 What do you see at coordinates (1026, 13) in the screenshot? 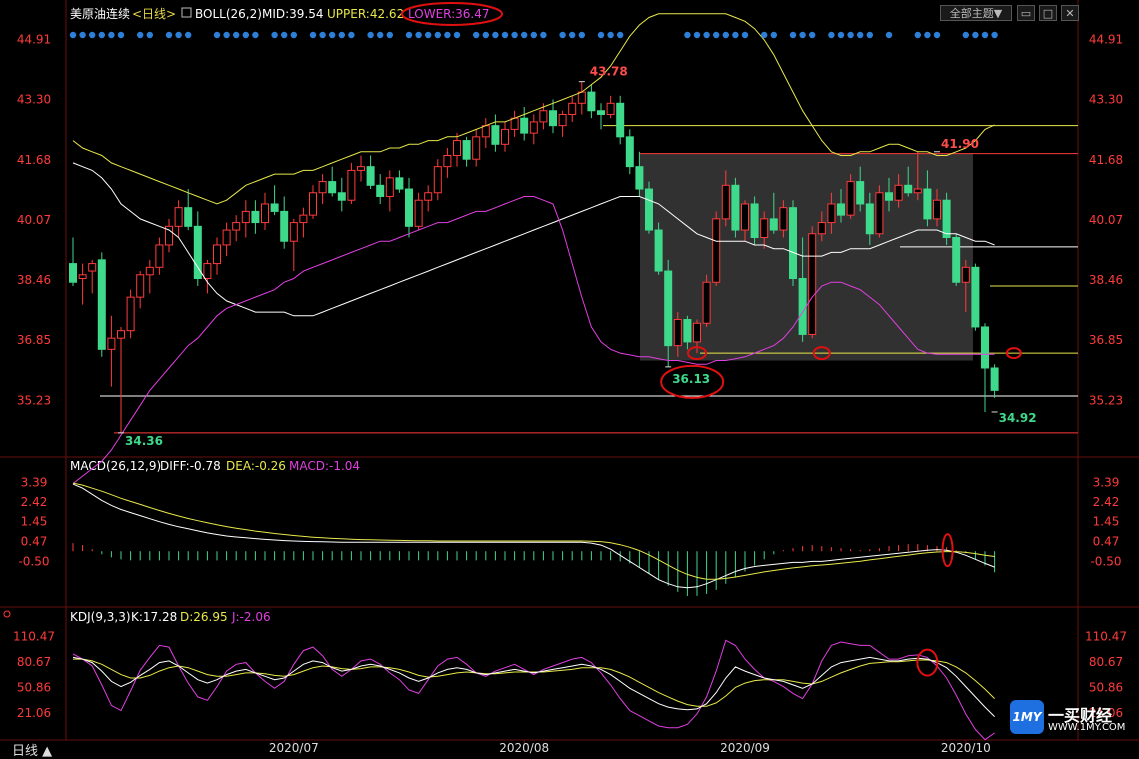
I see `window-restore-icon: ▭` at bounding box center [1026, 13].